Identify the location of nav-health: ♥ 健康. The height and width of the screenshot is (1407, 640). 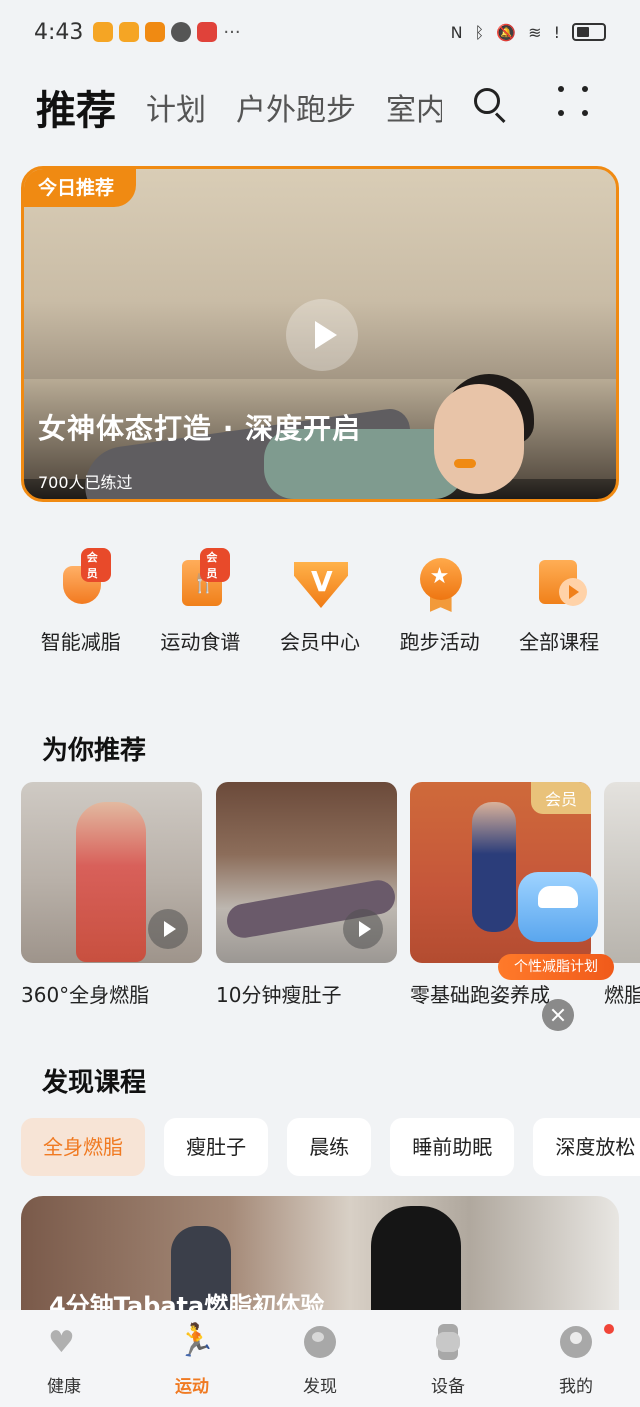
(64, 1358).